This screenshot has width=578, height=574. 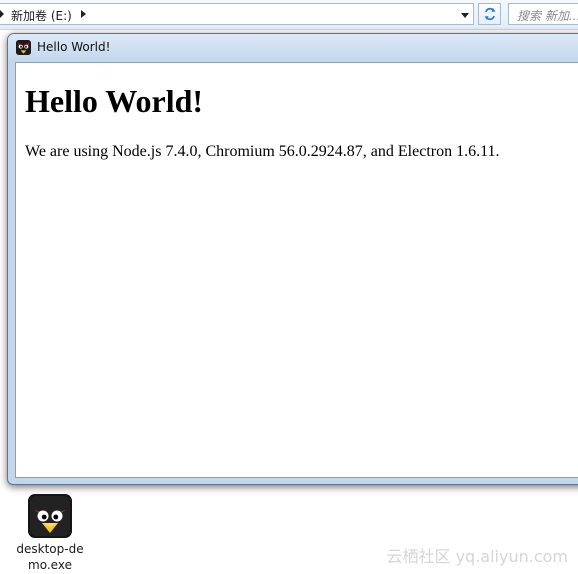 I want to click on desktop-exe-shortcut: desktop-demo.exe, so click(x=50, y=533).